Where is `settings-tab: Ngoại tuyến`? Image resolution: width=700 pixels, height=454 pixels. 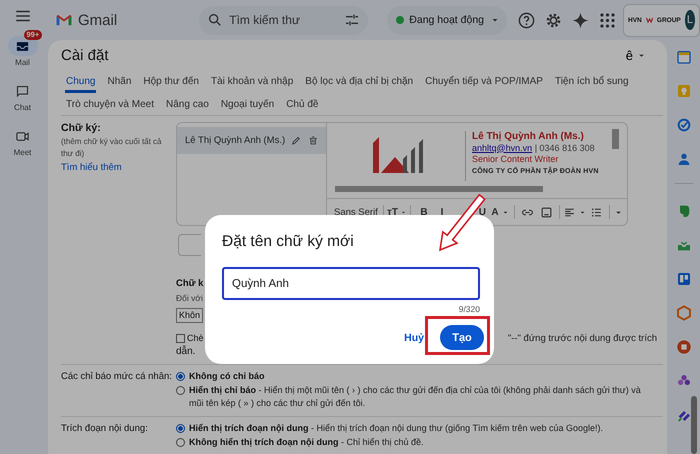 settings-tab: Ngoại tuyến is located at coordinates (248, 104).